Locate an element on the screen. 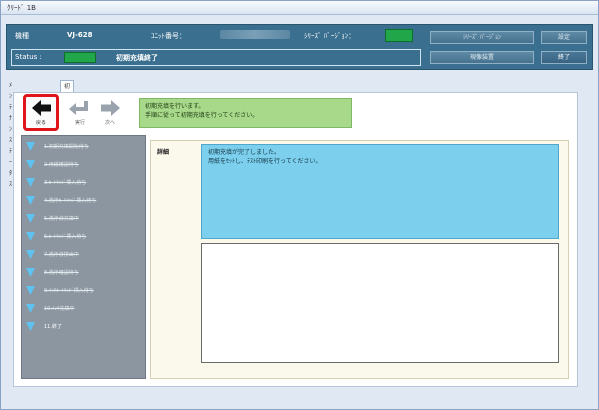  step-item: 6.ｶｰﾄﾘｯｼﾞ挿入待ち is located at coordinates (85, 236).